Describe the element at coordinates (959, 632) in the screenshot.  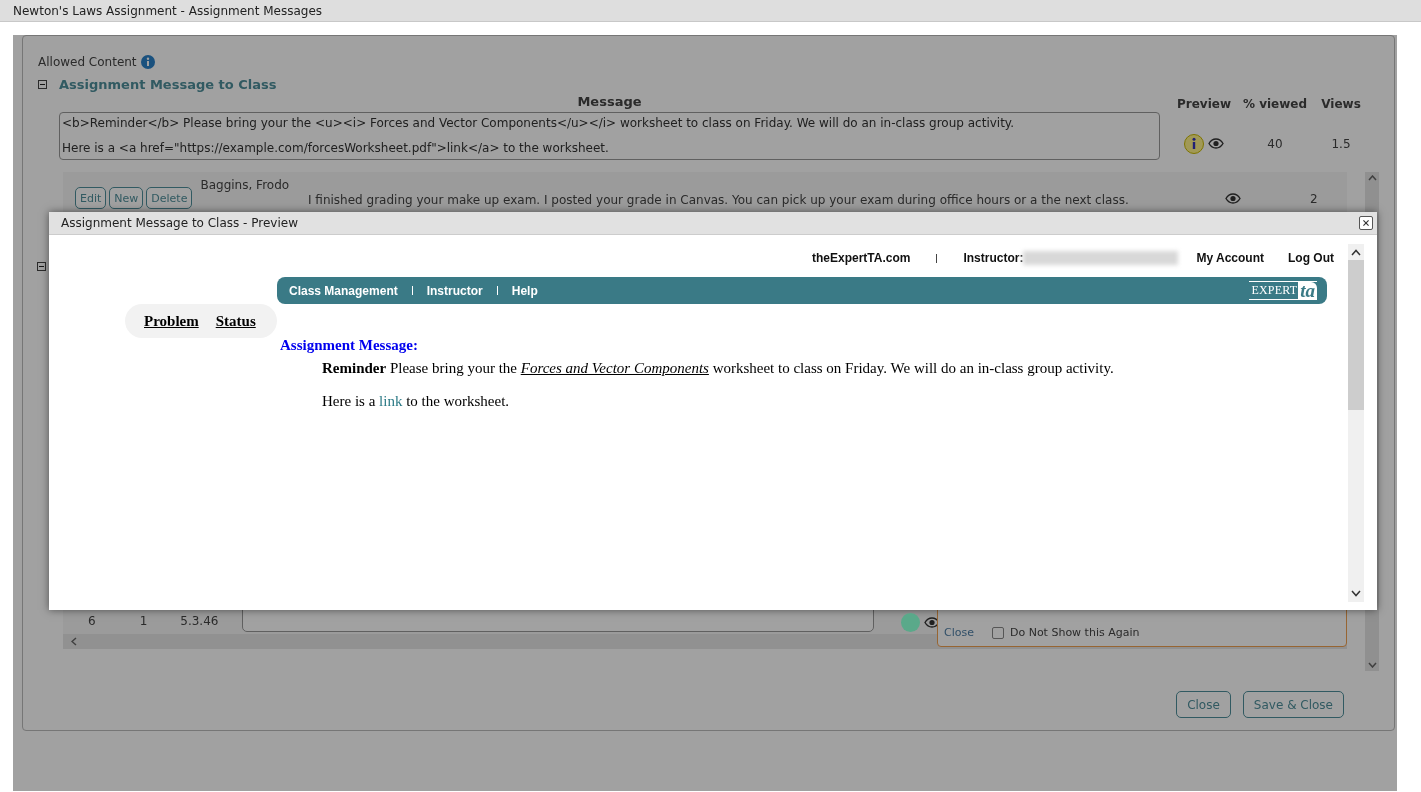
I see `close-link: Close` at that location.